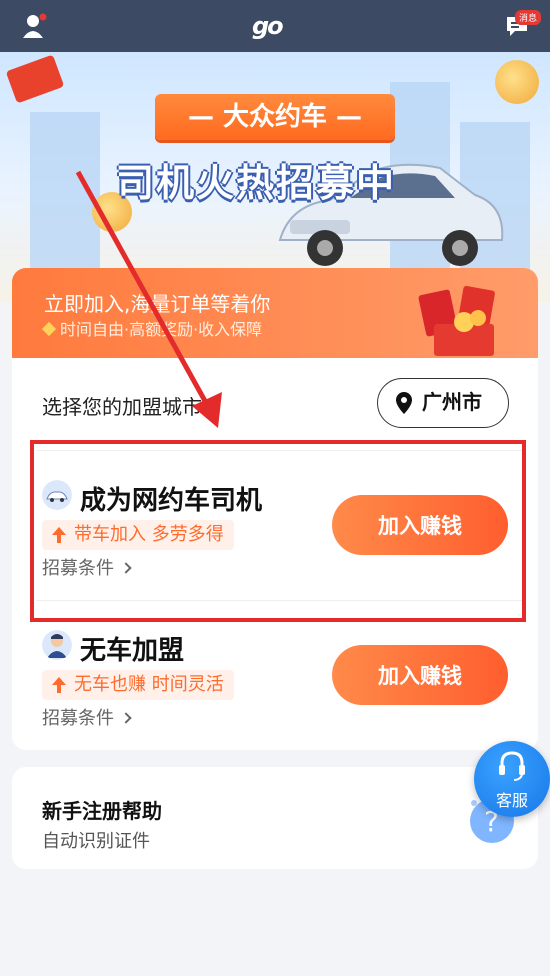  I want to click on app-logo: go, so click(268, 26).